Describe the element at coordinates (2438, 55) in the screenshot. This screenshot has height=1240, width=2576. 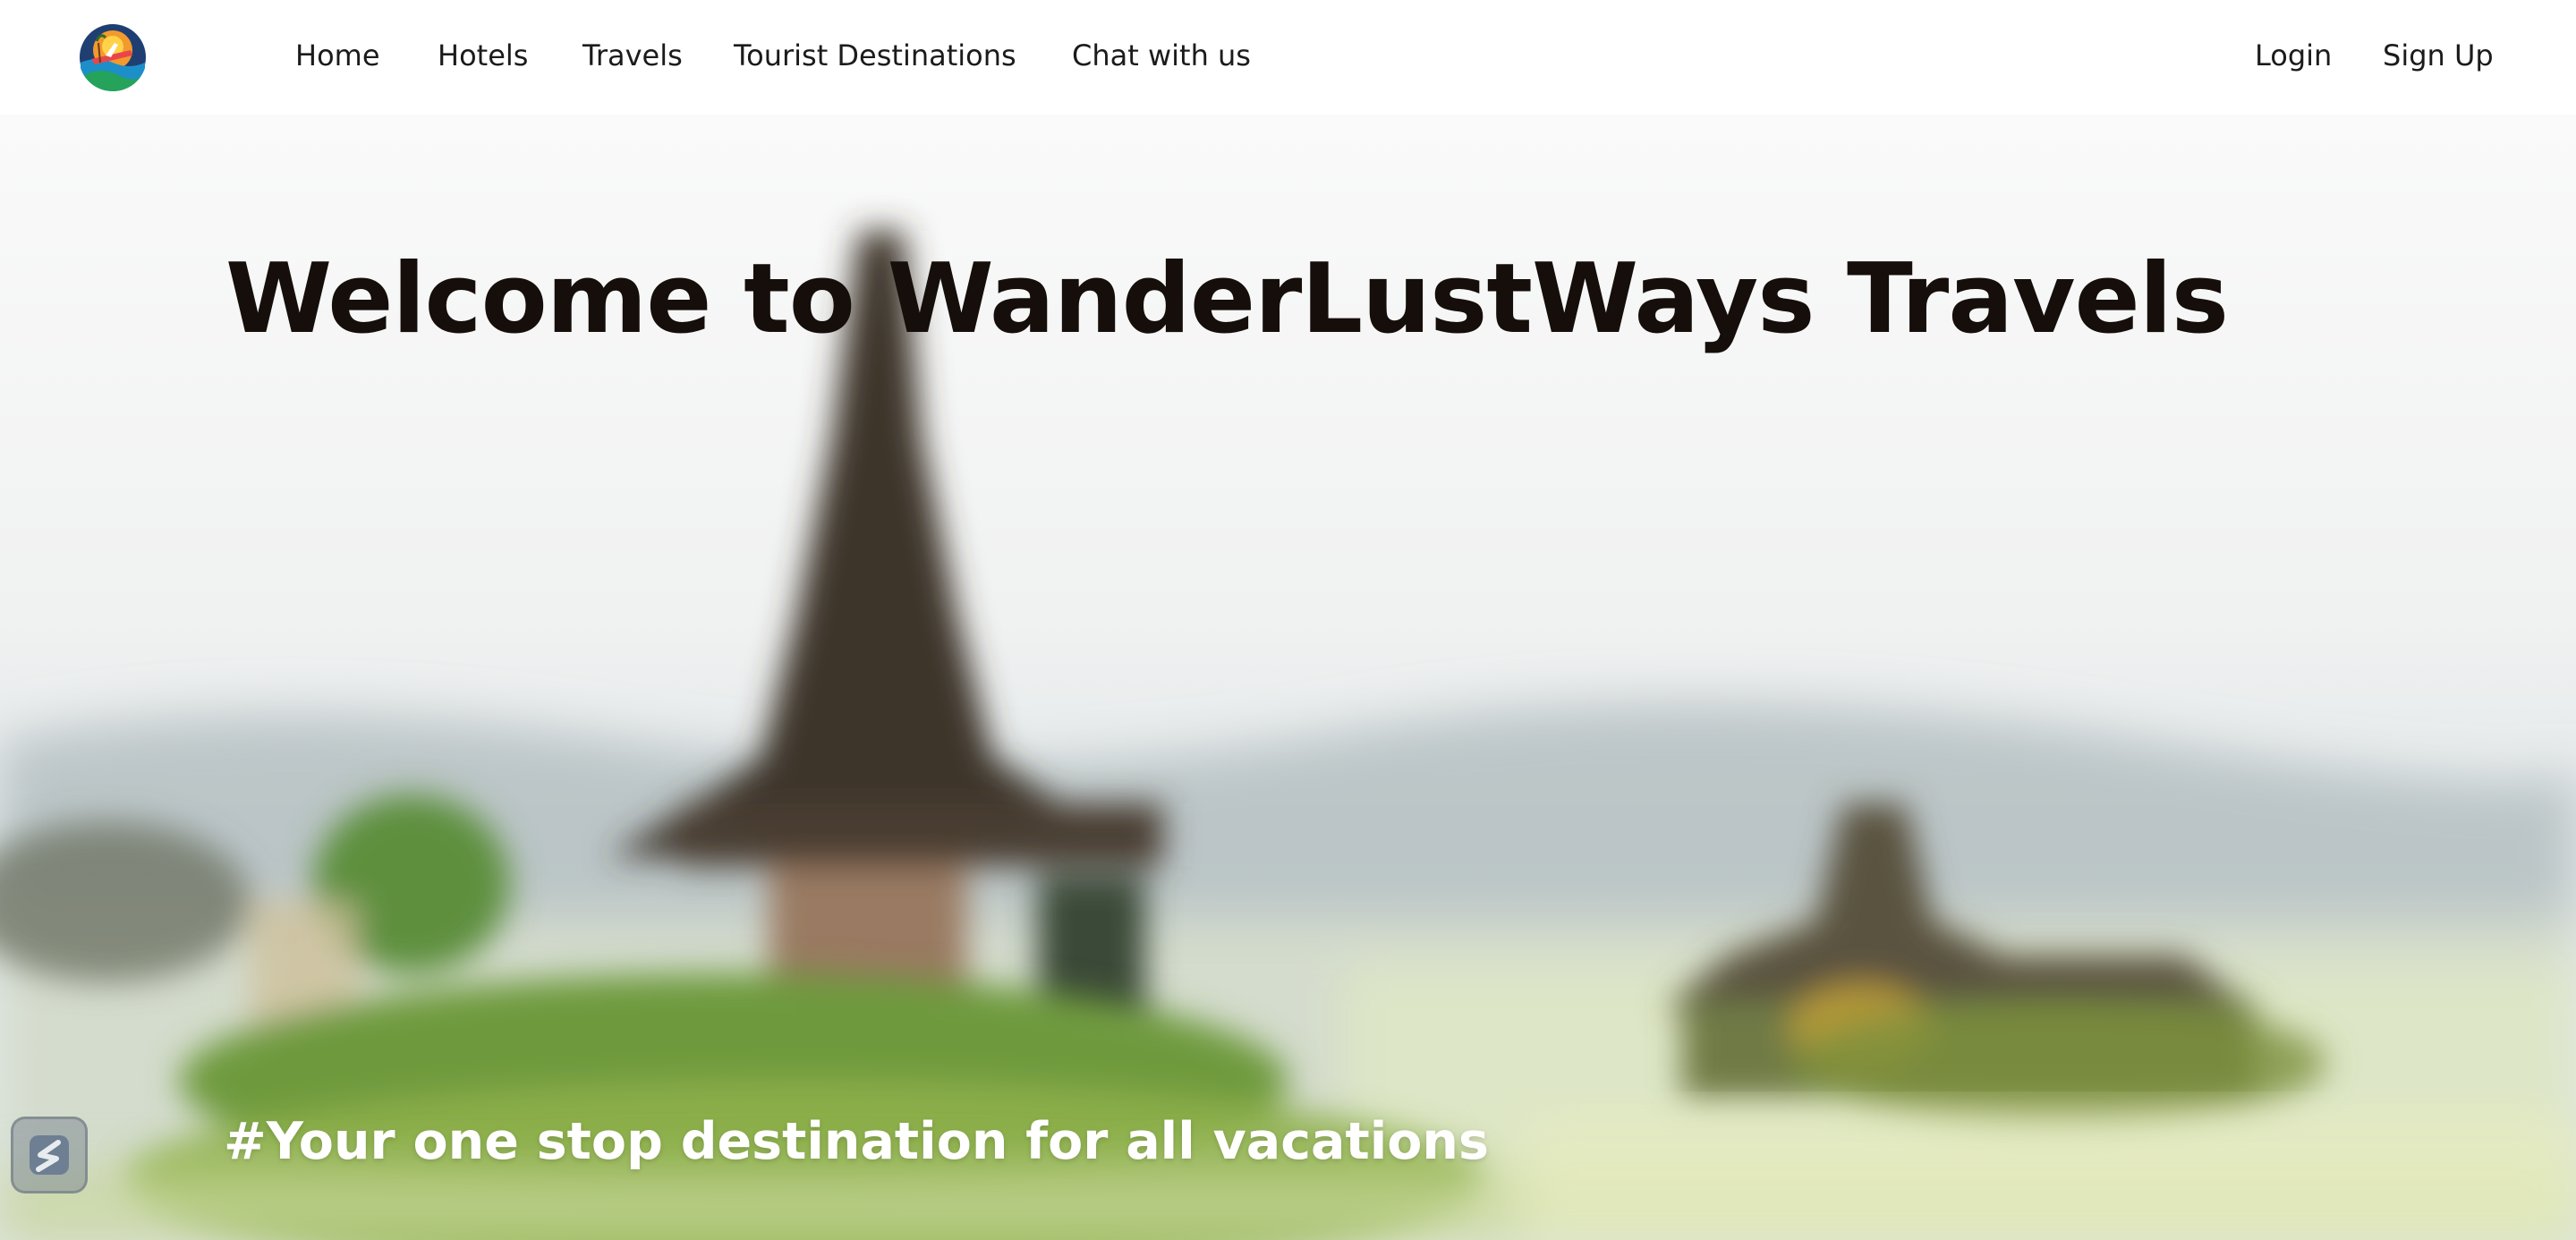
I see `signup-link: Sign Up` at that location.